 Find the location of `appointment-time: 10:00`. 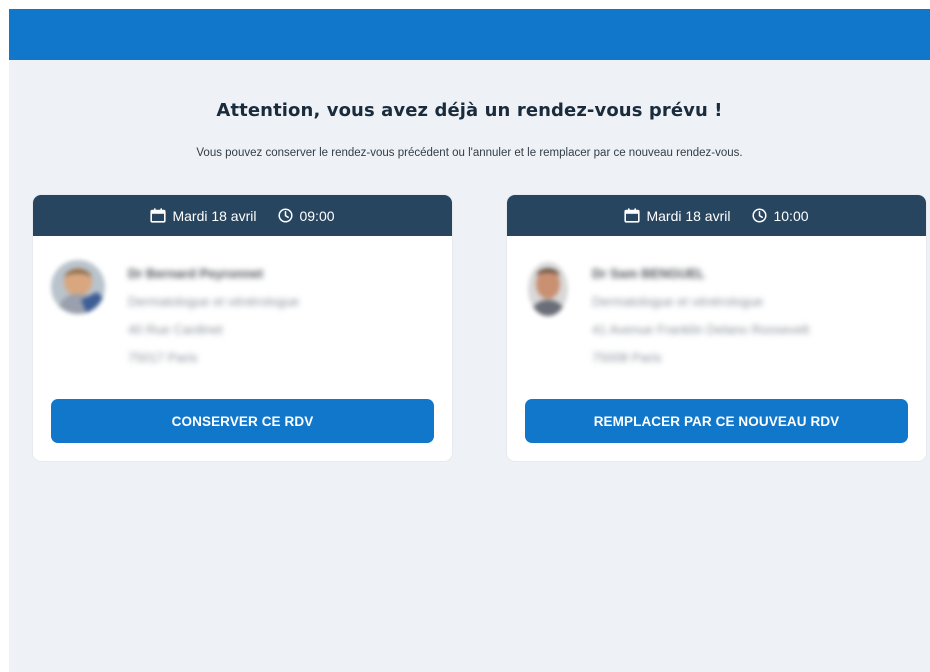

appointment-time: 10:00 is located at coordinates (780, 215).